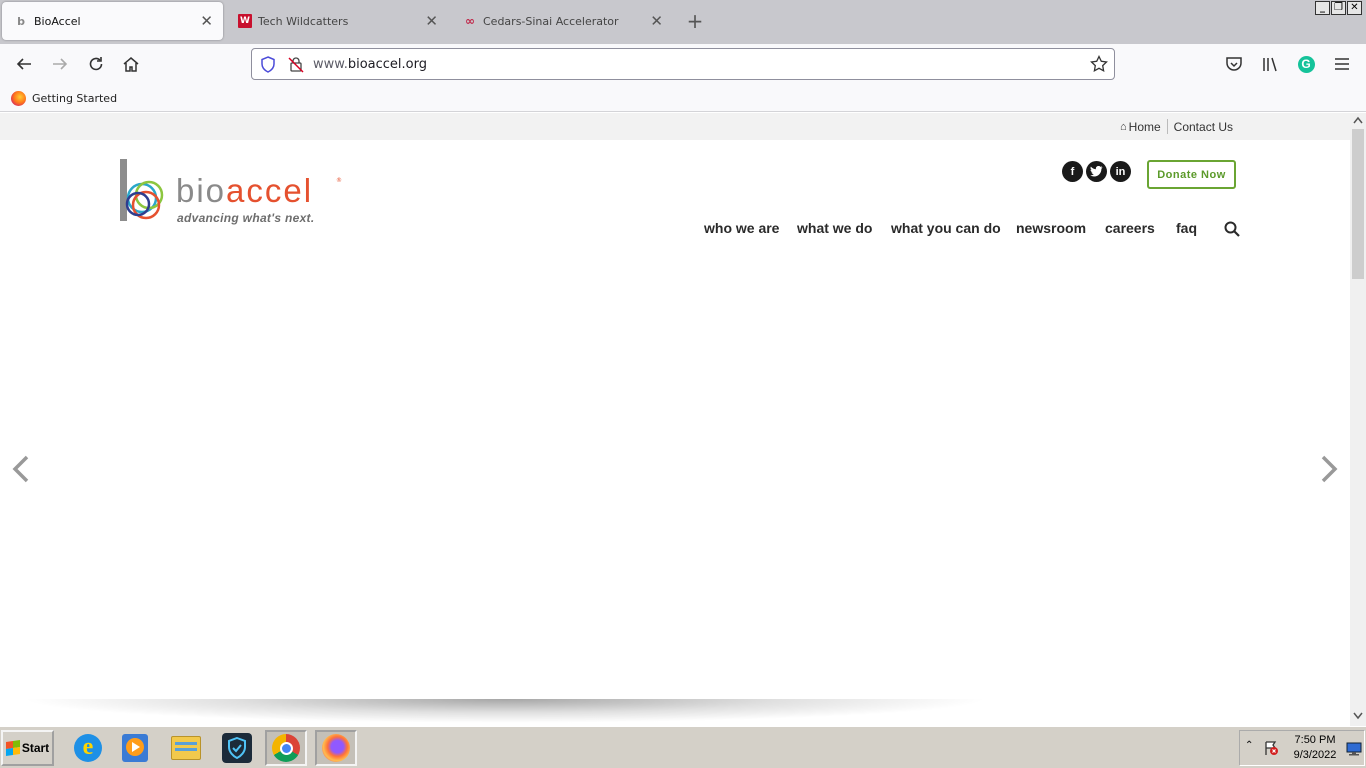 This screenshot has height=768, width=1366. What do you see at coordinates (1315, 740) in the screenshot?
I see `clock-time: 7:50 PM` at bounding box center [1315, 740].